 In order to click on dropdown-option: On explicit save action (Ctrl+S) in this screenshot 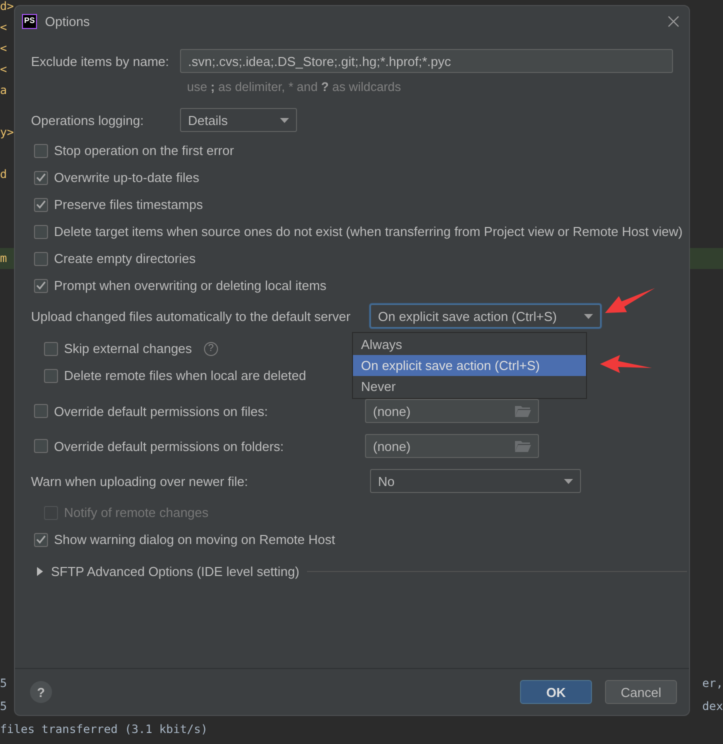, I will do `click(469, 365)`.